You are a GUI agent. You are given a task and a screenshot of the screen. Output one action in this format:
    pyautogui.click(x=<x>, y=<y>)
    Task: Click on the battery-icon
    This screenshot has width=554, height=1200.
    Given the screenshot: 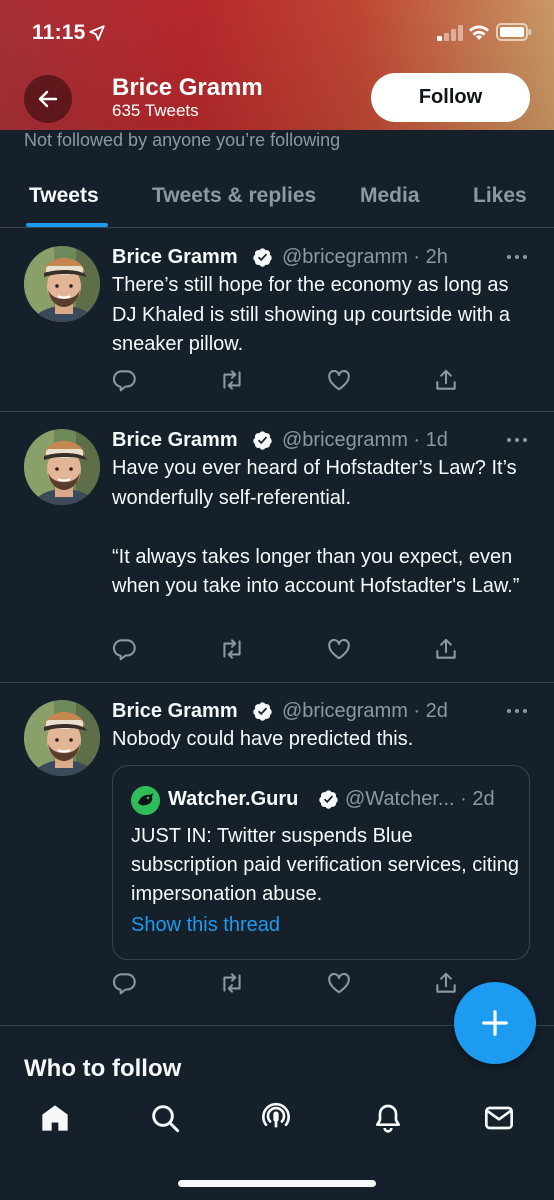 What is the action you would take?
    pyautogui.click(x=513, y=32)
    